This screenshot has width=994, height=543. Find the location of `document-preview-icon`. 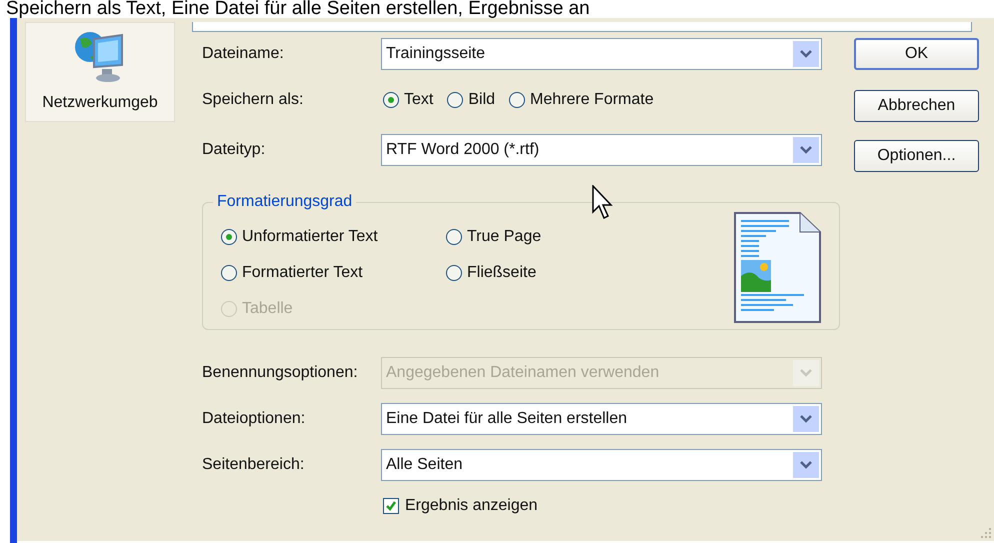

document-preview-icon is located at coordinates (778, 268).